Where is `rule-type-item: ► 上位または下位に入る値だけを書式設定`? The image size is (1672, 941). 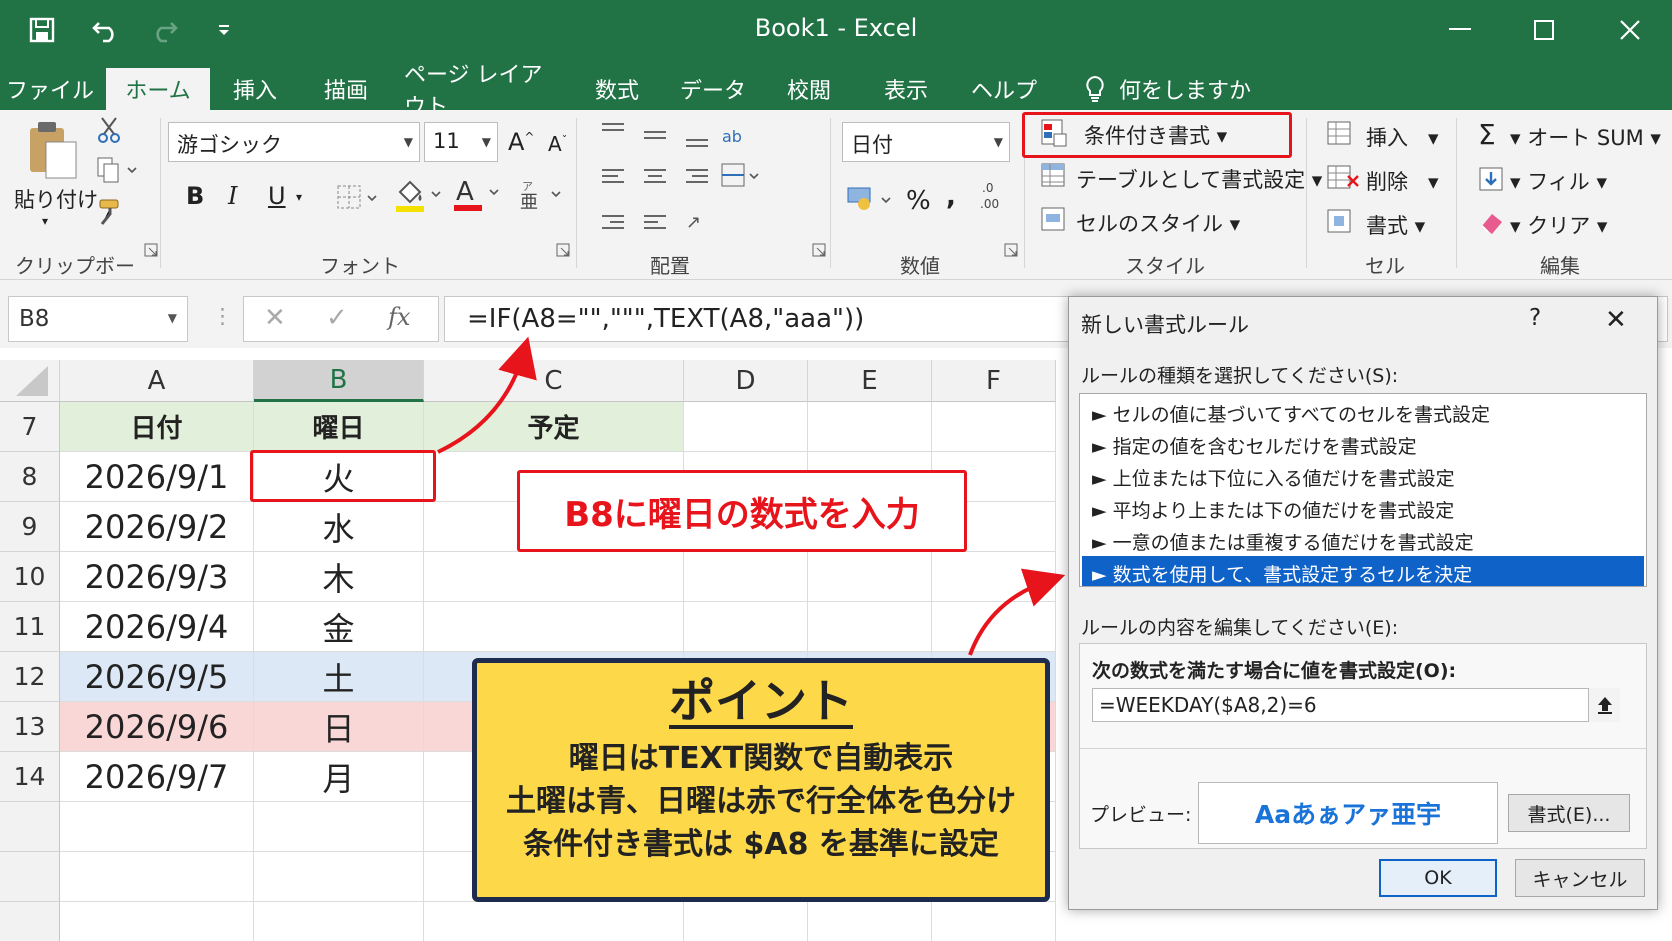 rule-type-item: ► 上位または下位に入る値だけを書式設定 is located at coordinates (1363, 475).